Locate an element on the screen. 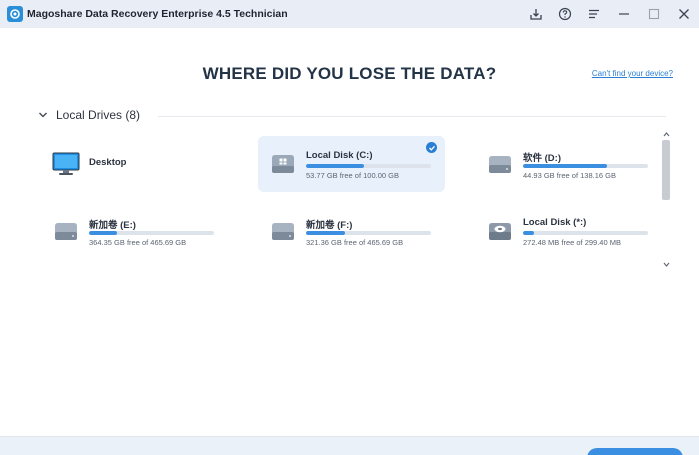  drive-free-space: 53.77 GB free of 100.00 GB is located at coordinates (352, 175).